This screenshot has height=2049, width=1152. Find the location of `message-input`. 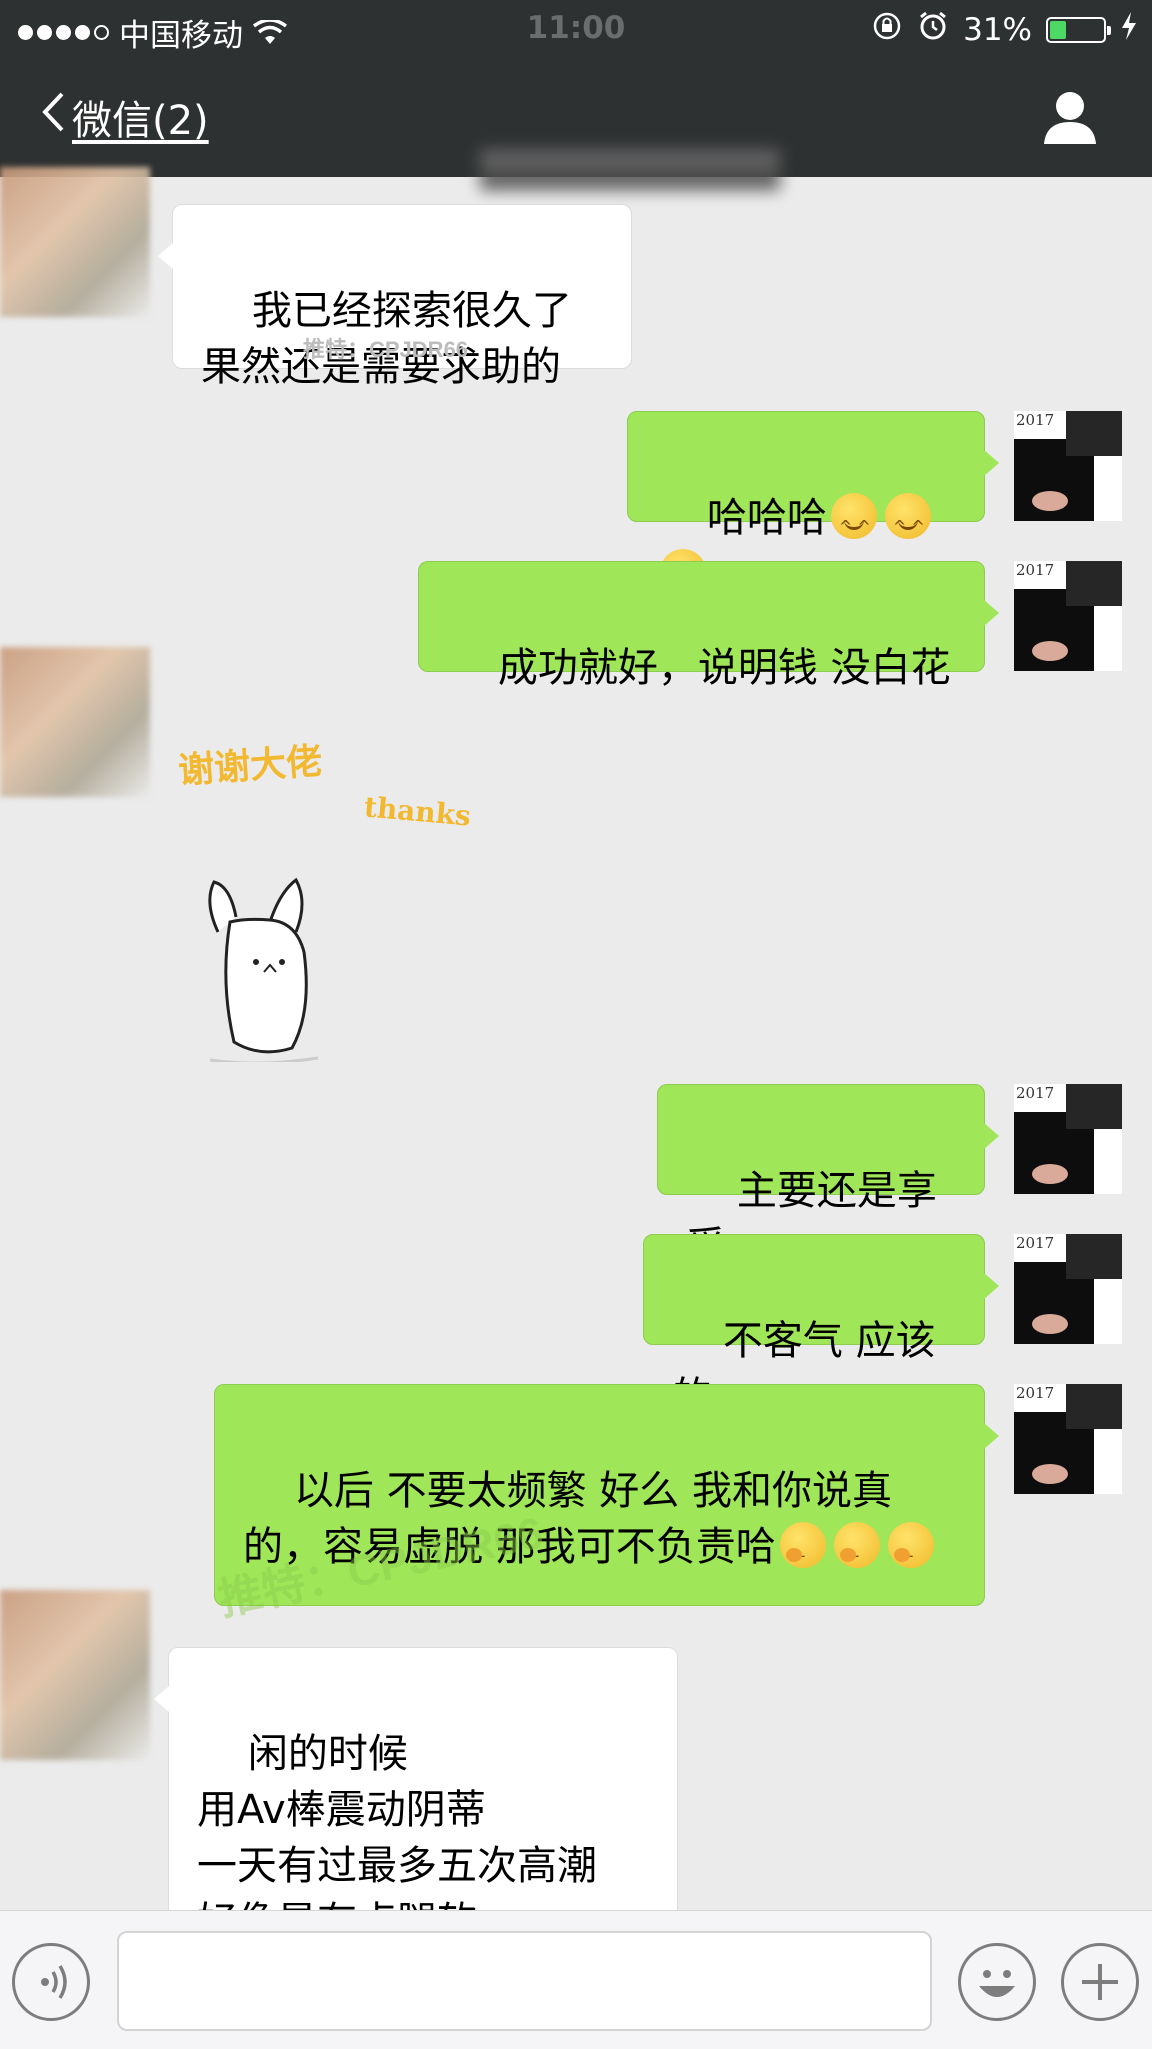

message-input is located at coordinates (524, 1981).